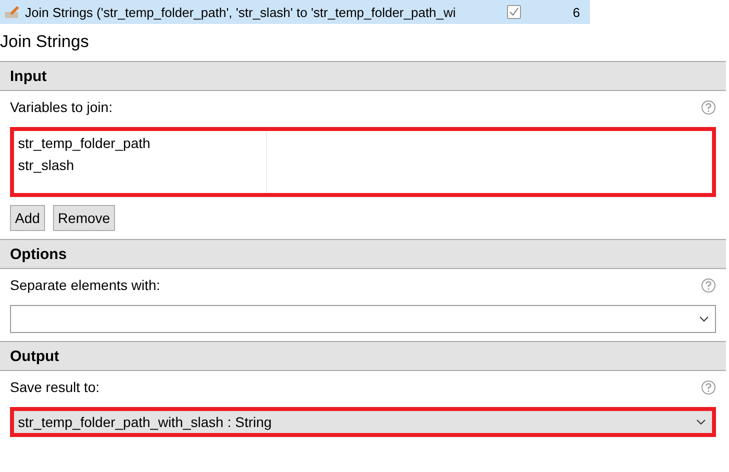 The width and height of the screenshot is (729, 472). Describe the element at coordinates (12, 12) in the screenshot. I see `text-edit-icon` at that location.